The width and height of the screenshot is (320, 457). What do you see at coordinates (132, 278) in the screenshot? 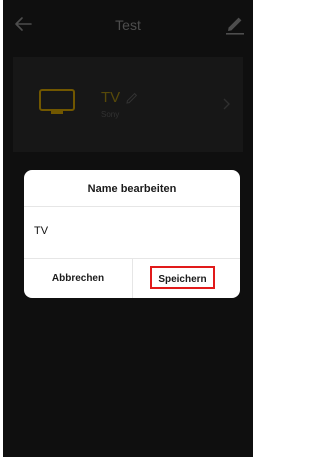
I see `button-divider` at bounding box center [132, 278].